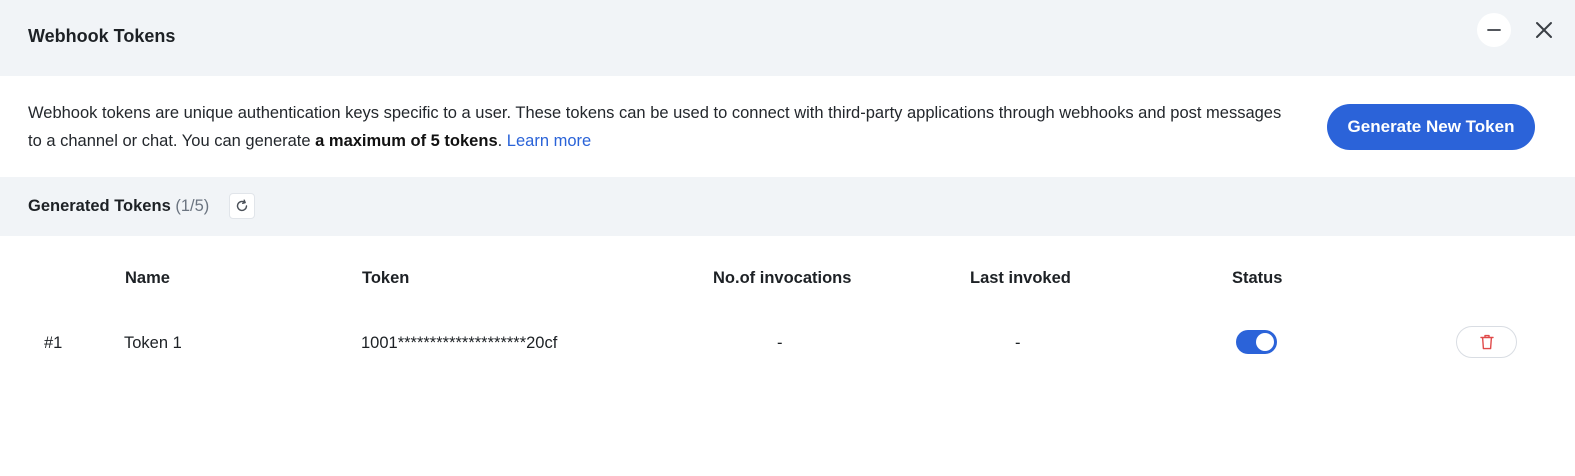 This screenshot has width=1575, height=476. Describe the element at coordinates (782, 278) in the screenshot. I see `column-header-invocations: No.of invocations` at that location.